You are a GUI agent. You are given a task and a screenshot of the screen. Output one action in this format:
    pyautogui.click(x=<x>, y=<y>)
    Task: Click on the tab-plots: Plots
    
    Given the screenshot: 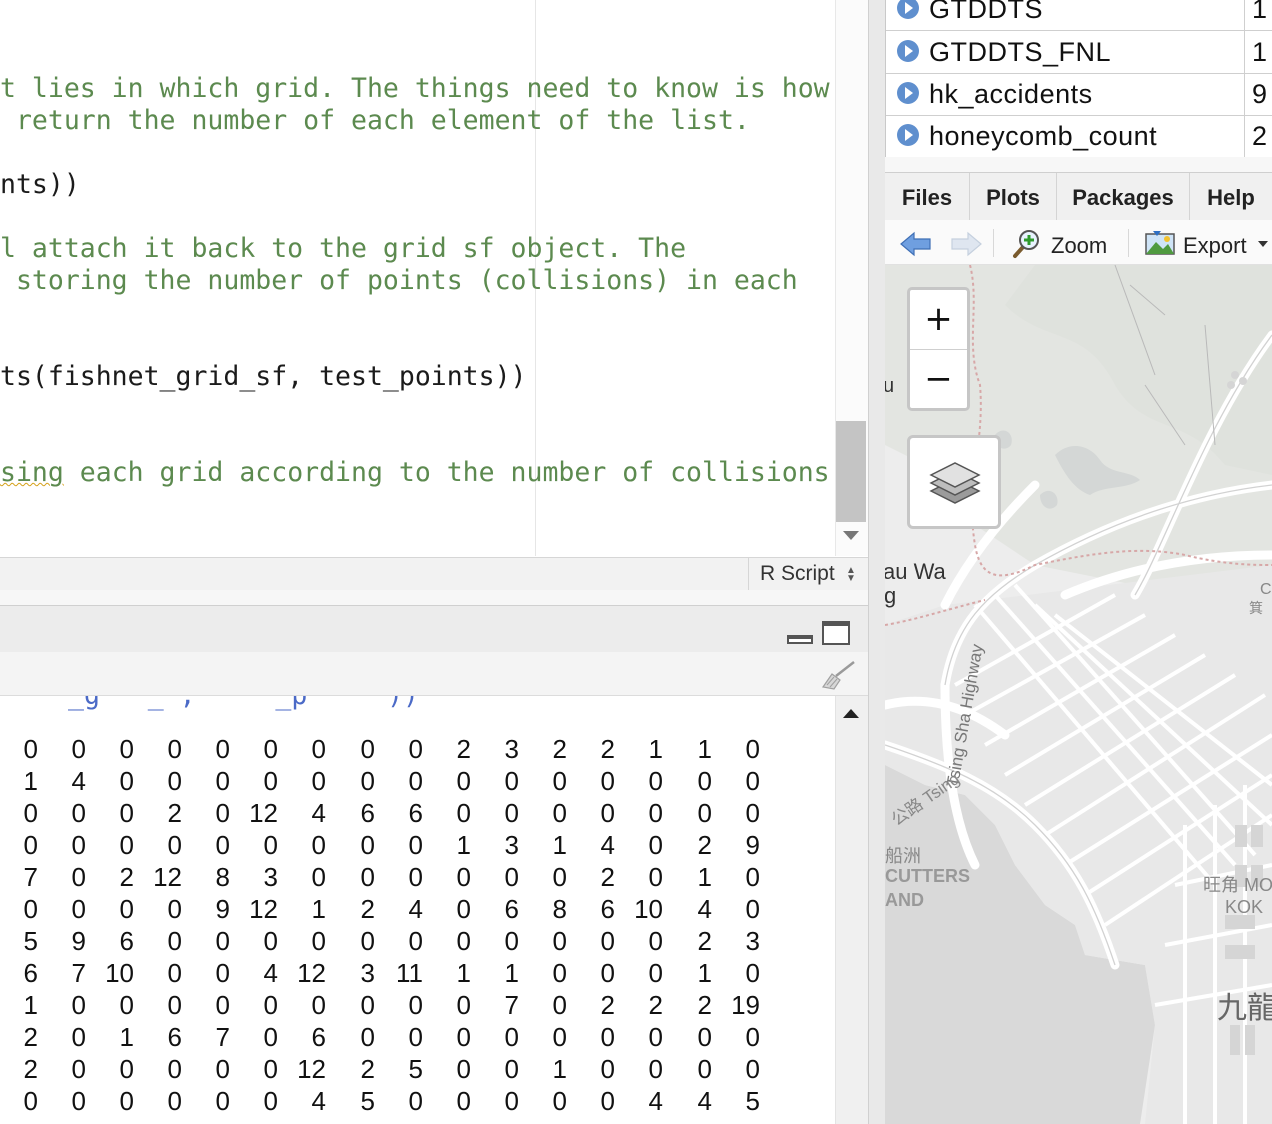 What is the action you would take?
    pyautogui.click(x=1013, y=196)
    